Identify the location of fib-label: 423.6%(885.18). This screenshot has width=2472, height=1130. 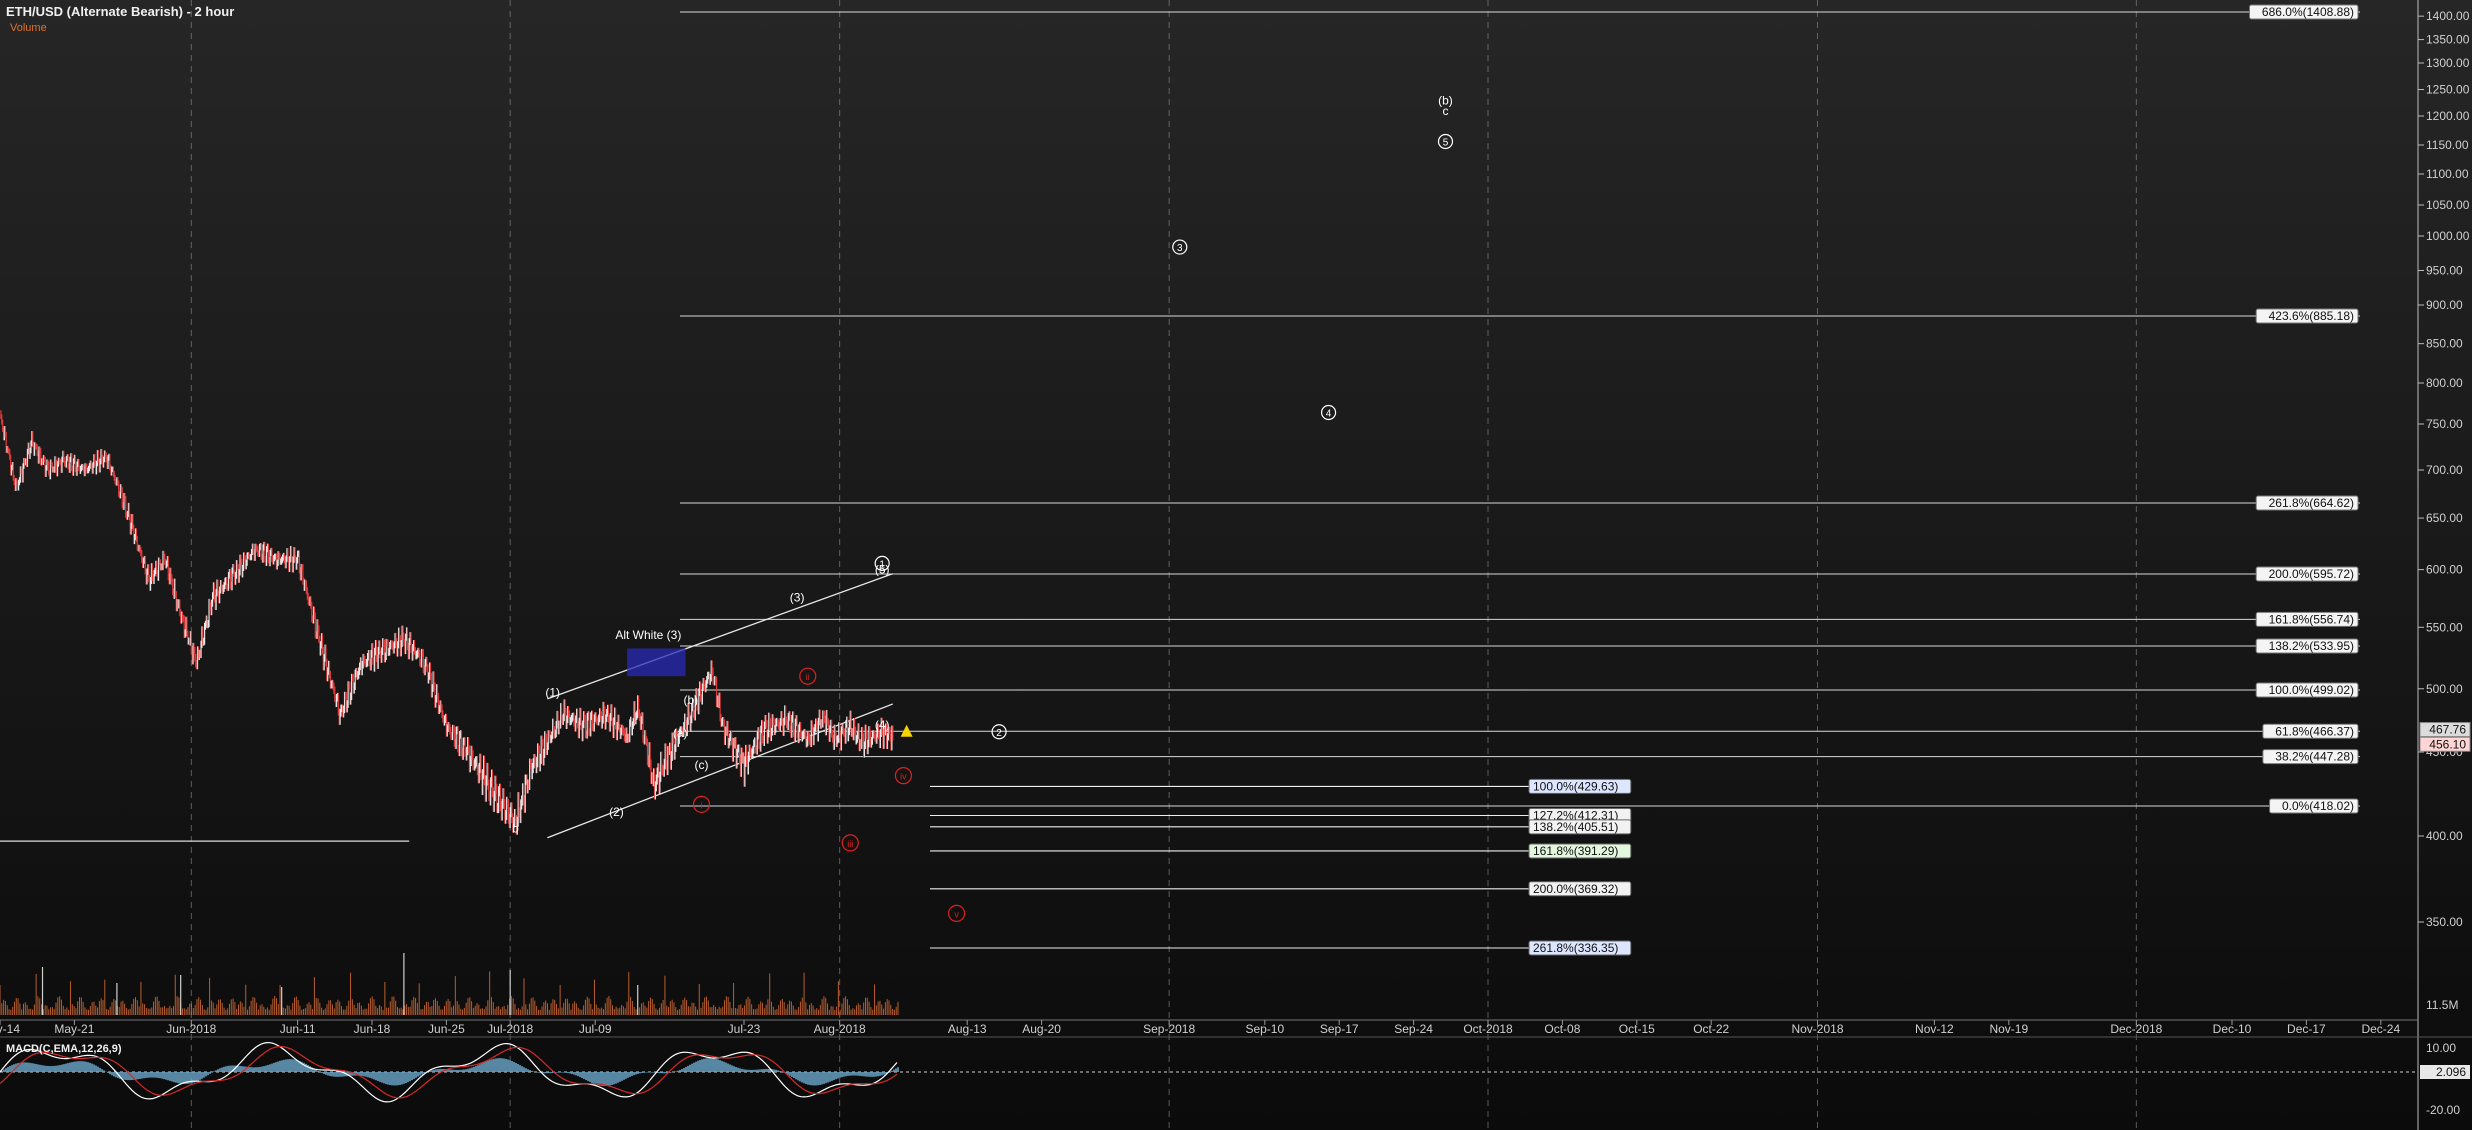
(2311, 316).